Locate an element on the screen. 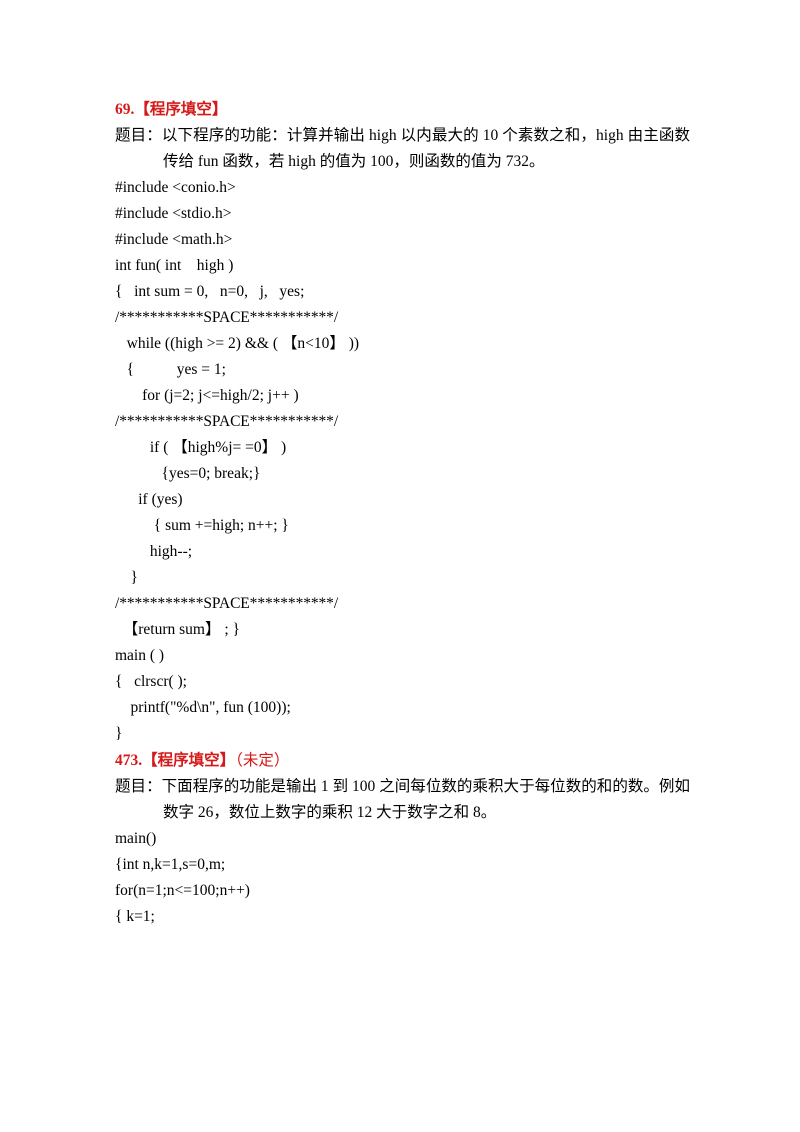 Image resolution: width=800 pixels, height=1132 pixels. problem-number: 473. is located at coordinates (129, 760).